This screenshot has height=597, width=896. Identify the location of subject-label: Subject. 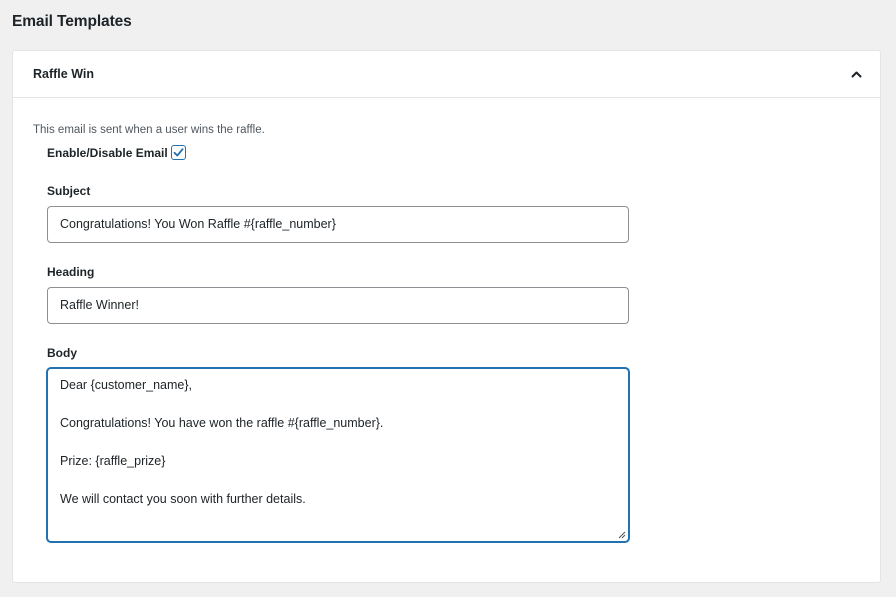
(69, 191).